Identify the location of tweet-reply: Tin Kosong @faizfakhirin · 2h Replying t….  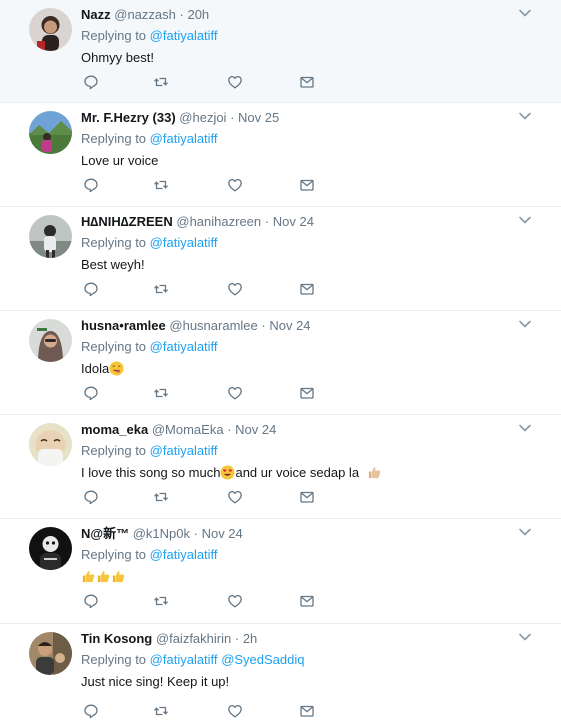
(280, 674).